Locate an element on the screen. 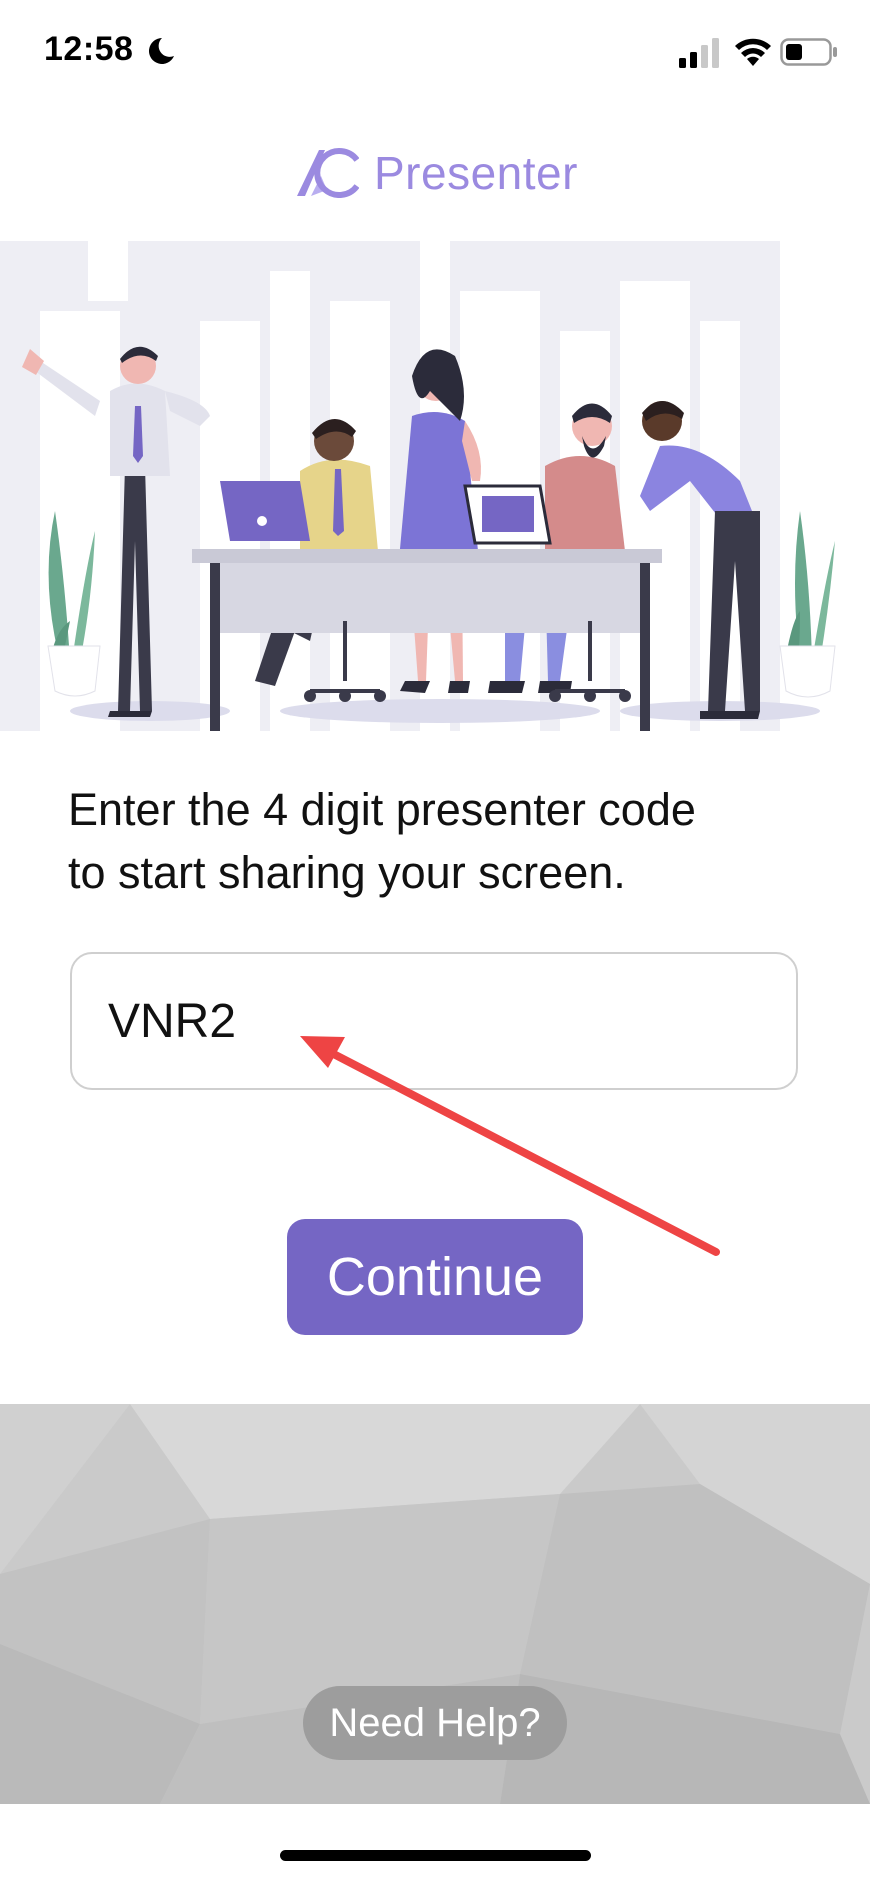  logo-icon is located at coordinates (328, 173).